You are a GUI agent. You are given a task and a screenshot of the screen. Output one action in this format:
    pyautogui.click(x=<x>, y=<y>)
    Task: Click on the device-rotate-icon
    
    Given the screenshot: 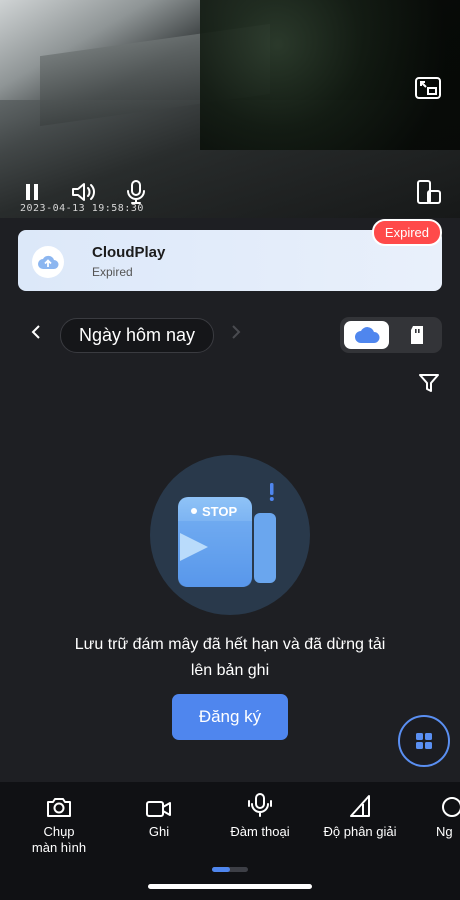 What is the action you would take?
    pyautogui.click(x=428, y=192)
    